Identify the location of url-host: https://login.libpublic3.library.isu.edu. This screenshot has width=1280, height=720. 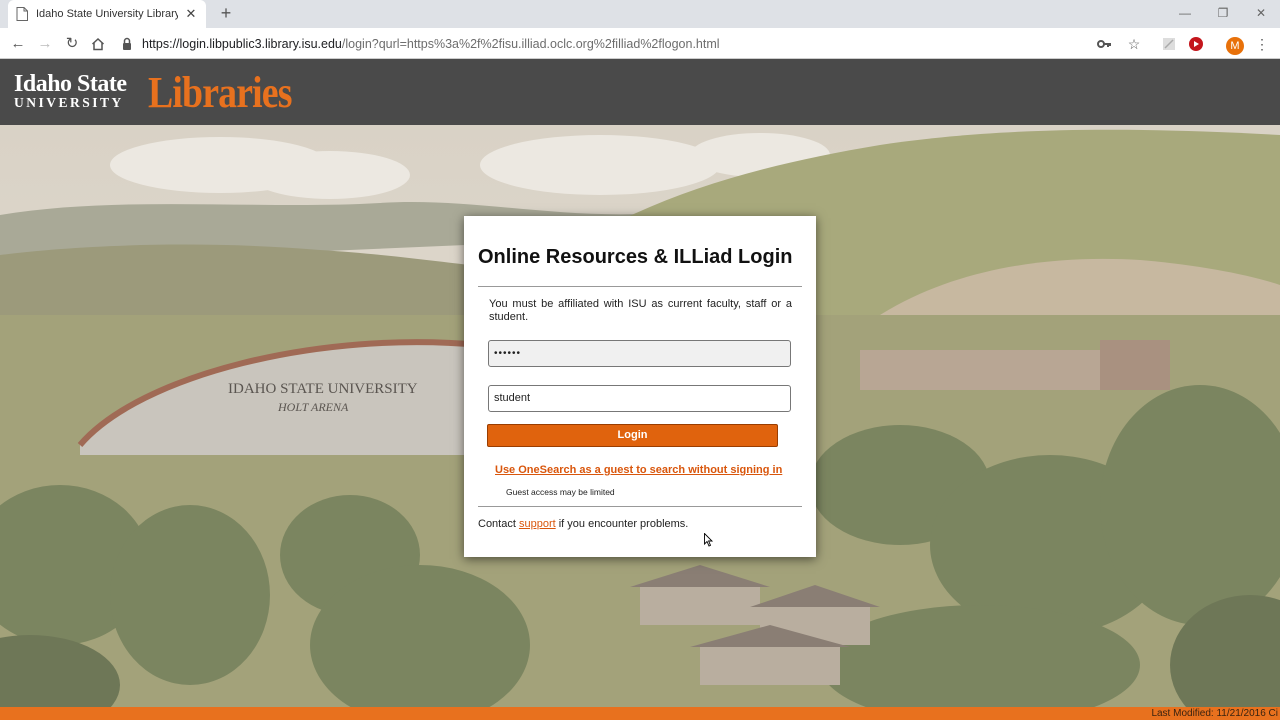
(242, 44).